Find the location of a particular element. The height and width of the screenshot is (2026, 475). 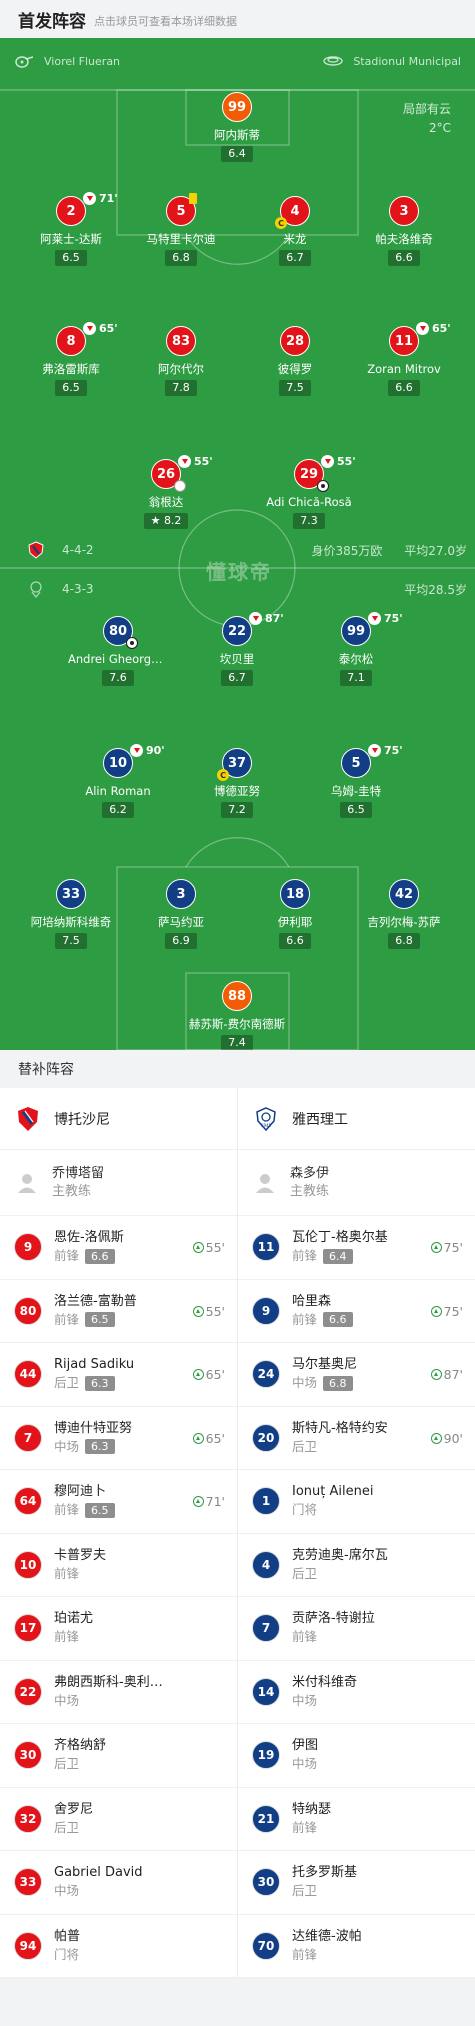

home-player: 4 C 米龙 6.7 is located at coordinates (295, 231).